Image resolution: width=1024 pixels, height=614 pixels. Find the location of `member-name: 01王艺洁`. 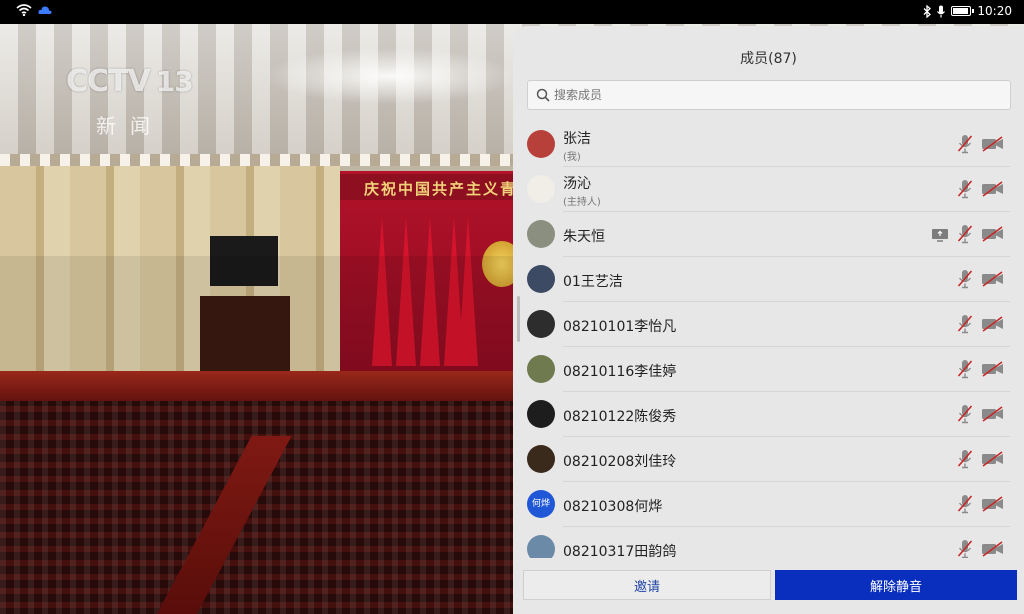

member-name: 01王艺洁 is located at coordinates (593, 282).